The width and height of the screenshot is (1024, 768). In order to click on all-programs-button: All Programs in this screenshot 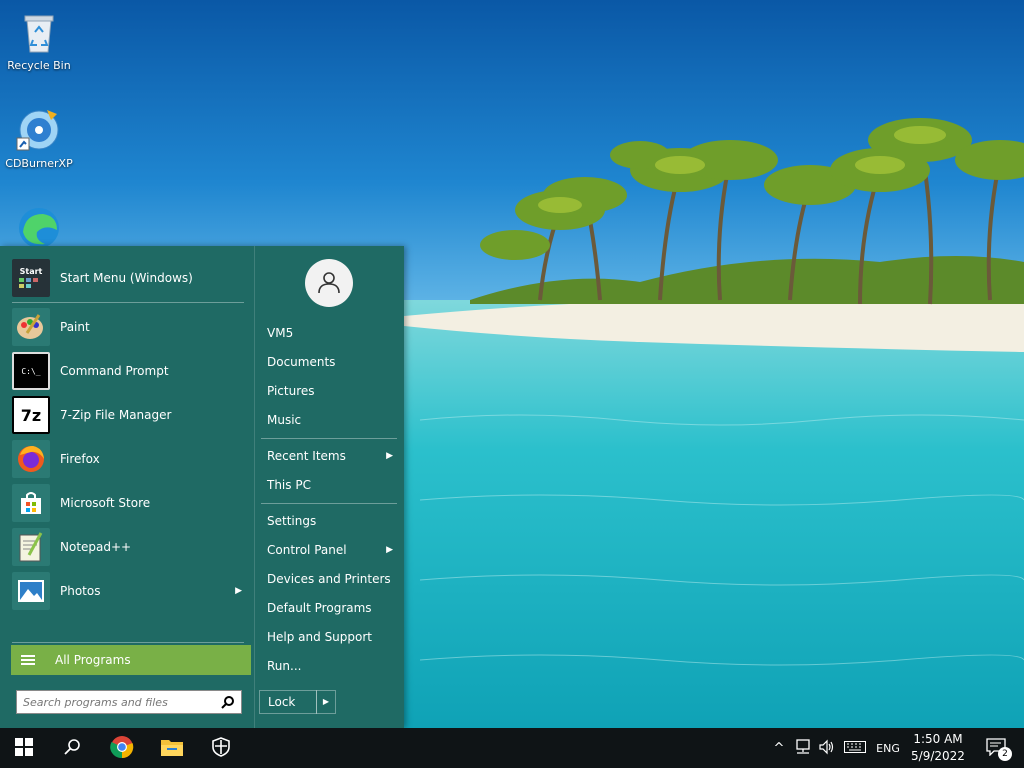, I will do `click(131, 660)`.